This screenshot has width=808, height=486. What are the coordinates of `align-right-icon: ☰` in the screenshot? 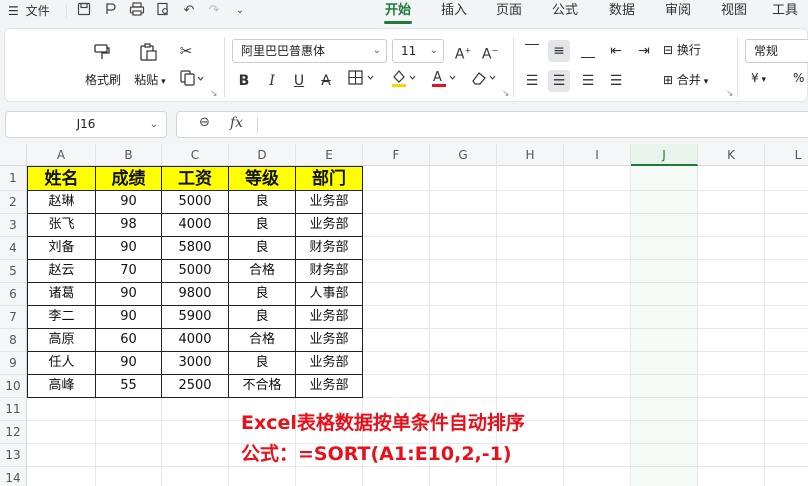 It's located at (588, 81).